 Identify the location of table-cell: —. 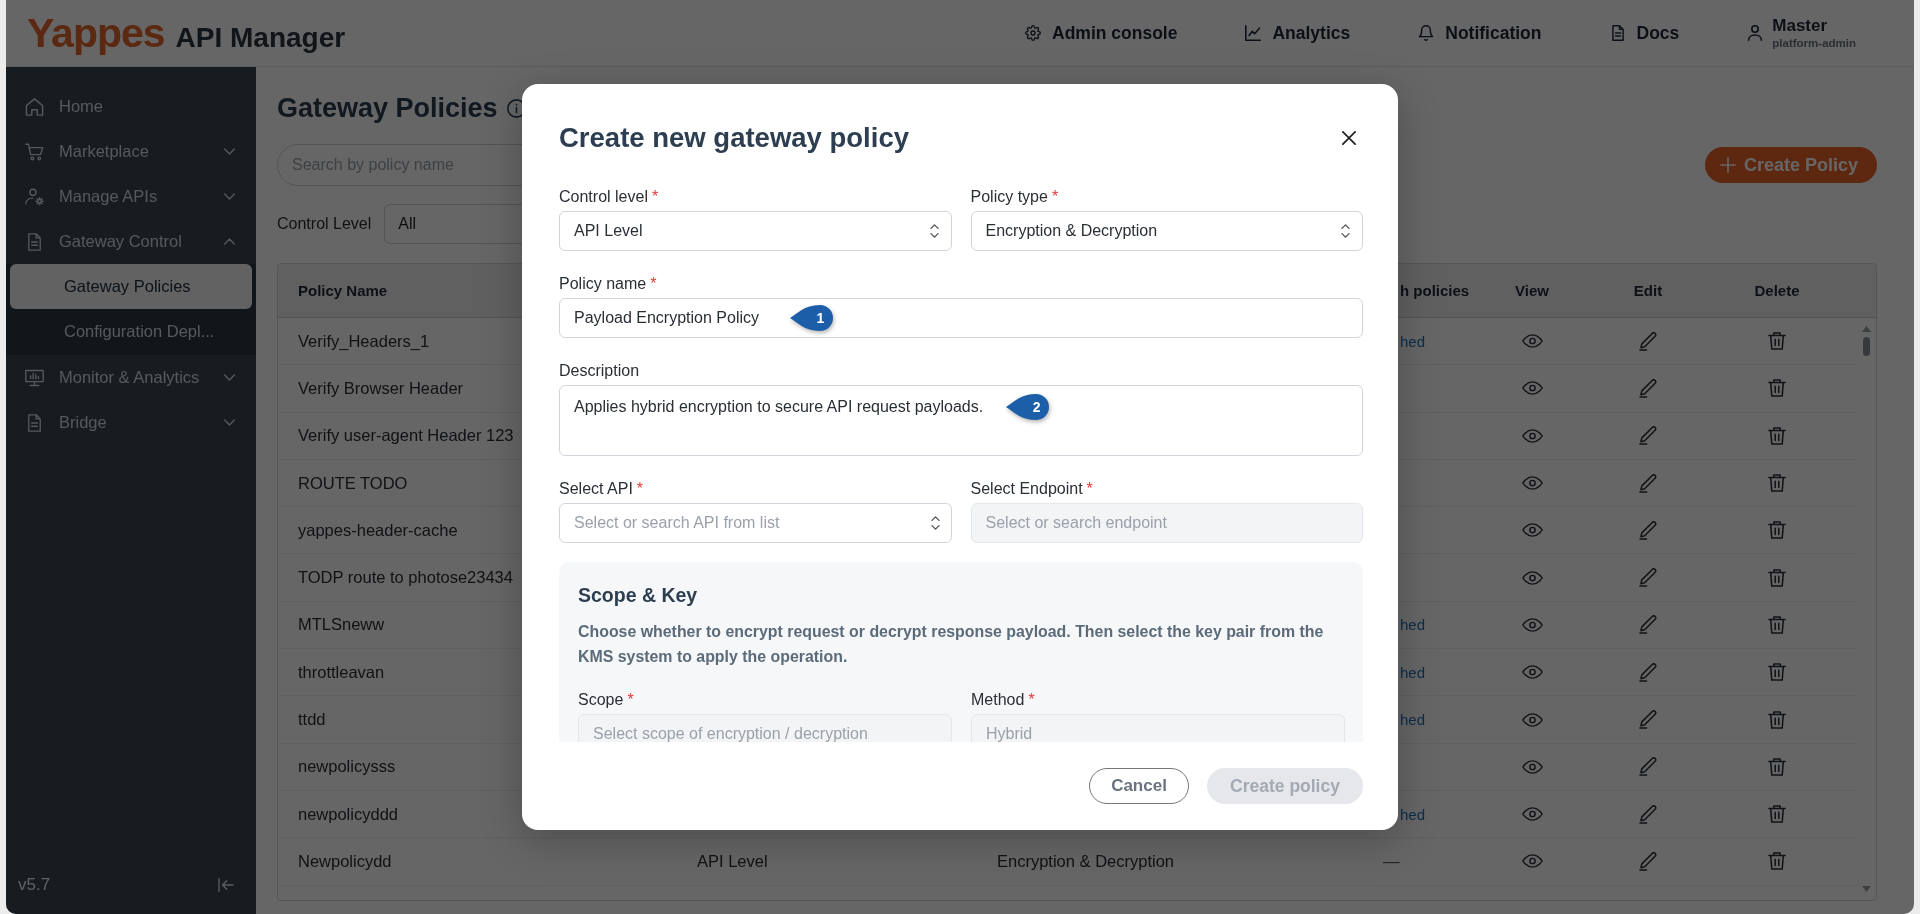
(1391, 860).